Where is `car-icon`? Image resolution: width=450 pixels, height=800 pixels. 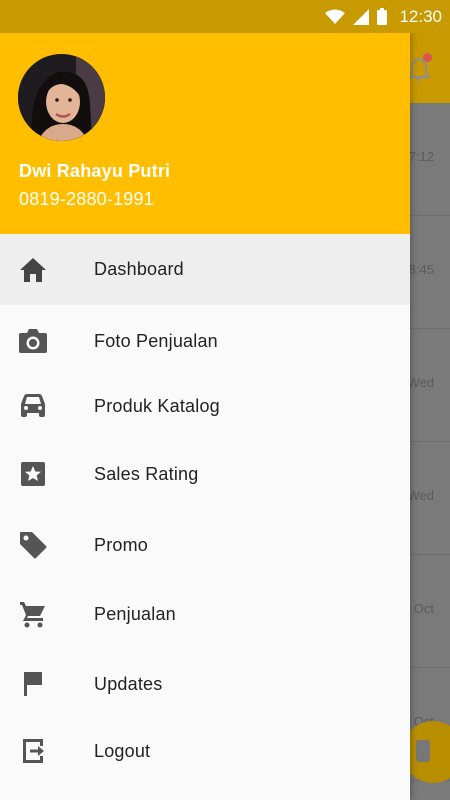 car-icon is located at coordinates (33, 406).